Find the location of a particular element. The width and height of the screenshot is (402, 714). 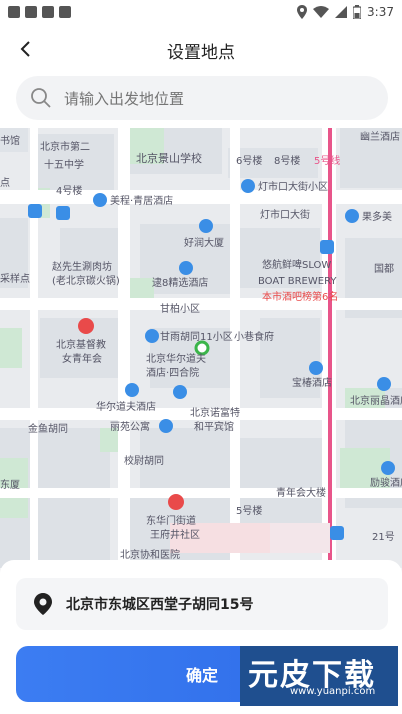

search-icon is located at coordinates (41, 98).